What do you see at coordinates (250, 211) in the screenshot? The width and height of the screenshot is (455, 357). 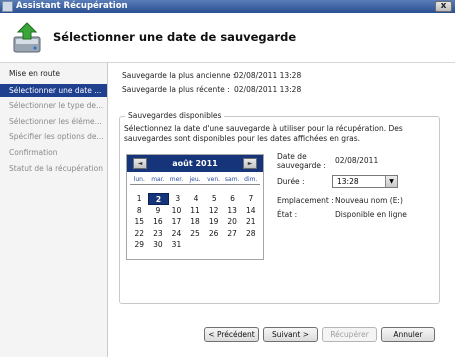 I see `calendar-day: 14` at bounding box center [250, 211].